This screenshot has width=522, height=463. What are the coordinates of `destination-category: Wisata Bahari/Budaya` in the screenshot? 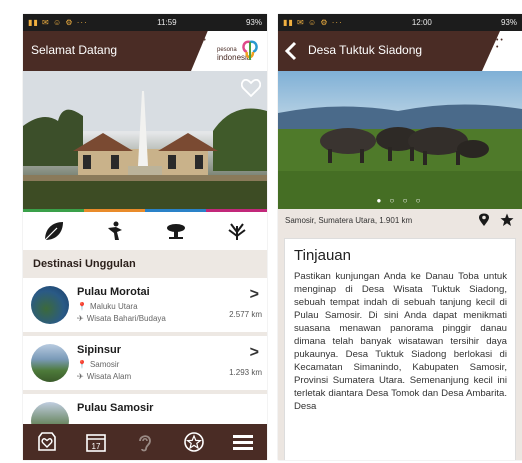 It's located at (126, 318).